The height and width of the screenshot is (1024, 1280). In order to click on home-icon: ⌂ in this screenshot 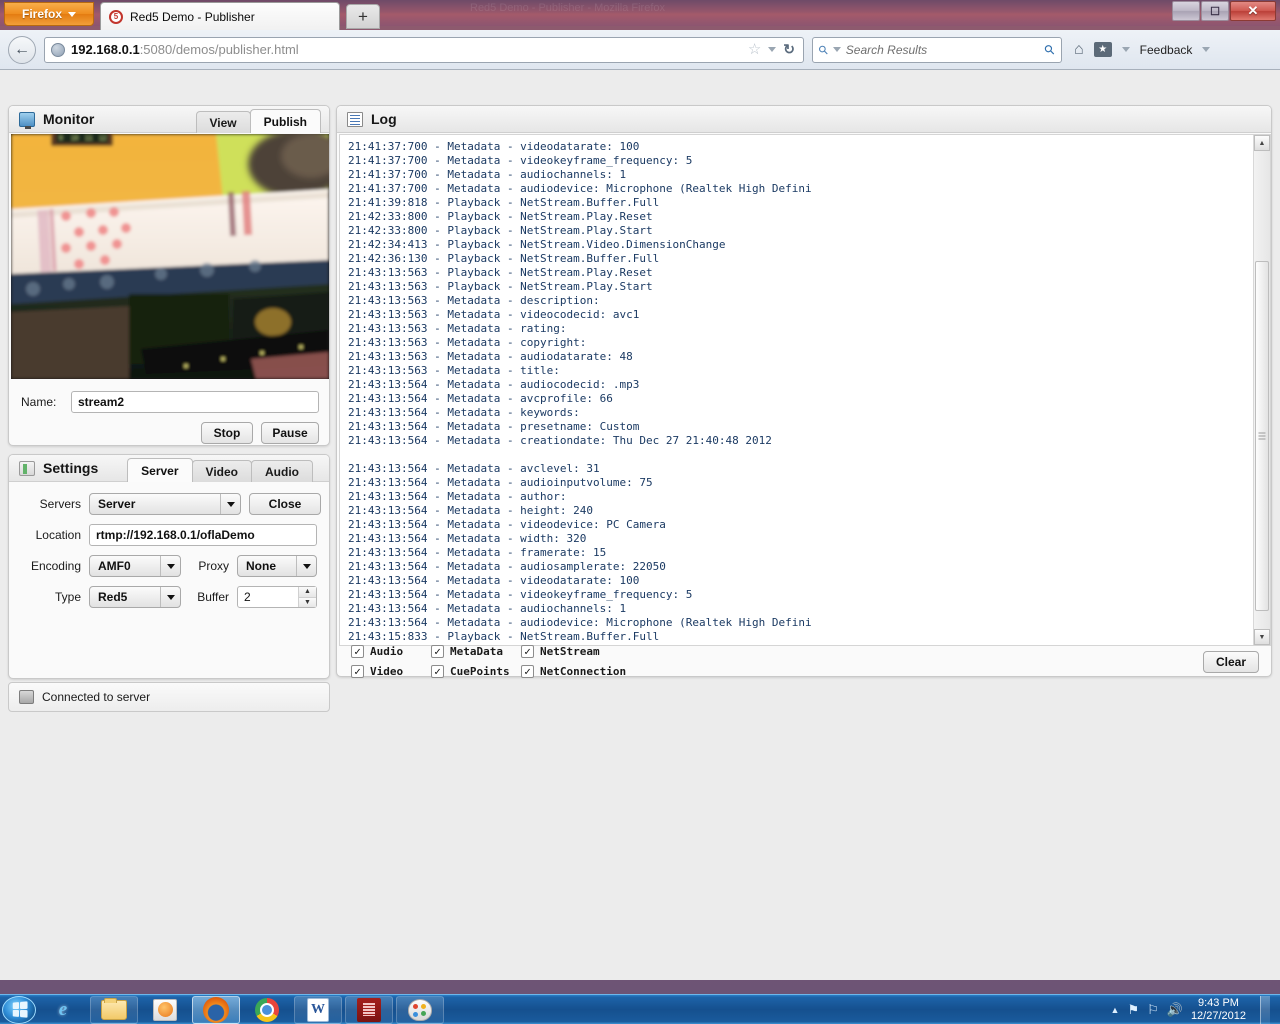, I will do `click(1079, 50)`.